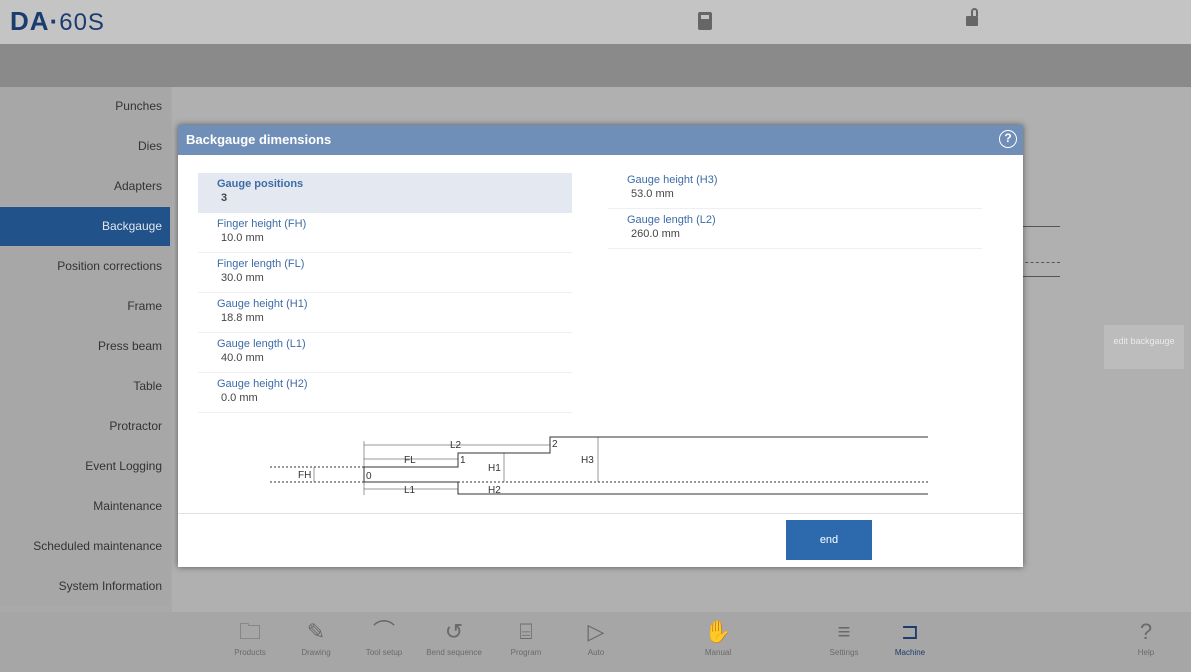  Describe the element at coordinates (85, 146) in the screenshot. I see `sidebar-item-dies: Dies` at that location.